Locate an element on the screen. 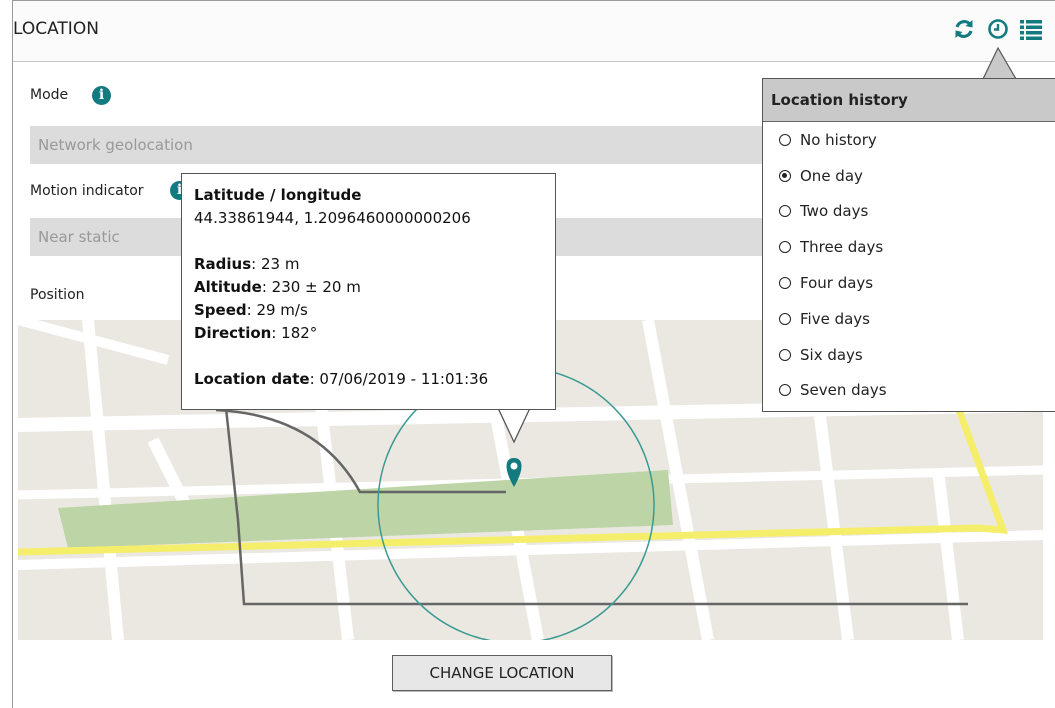 The image size is (1055, 708). history-option-label: Three days is located at coordinates (842, 247).